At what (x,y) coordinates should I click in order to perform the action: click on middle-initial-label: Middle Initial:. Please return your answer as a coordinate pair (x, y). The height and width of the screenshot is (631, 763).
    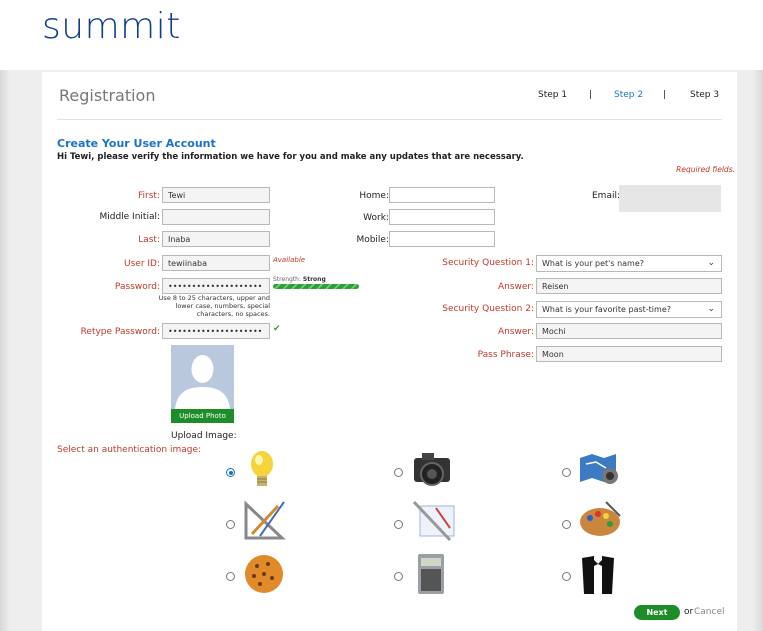
    Looking at the image, I should click on (129, 217).